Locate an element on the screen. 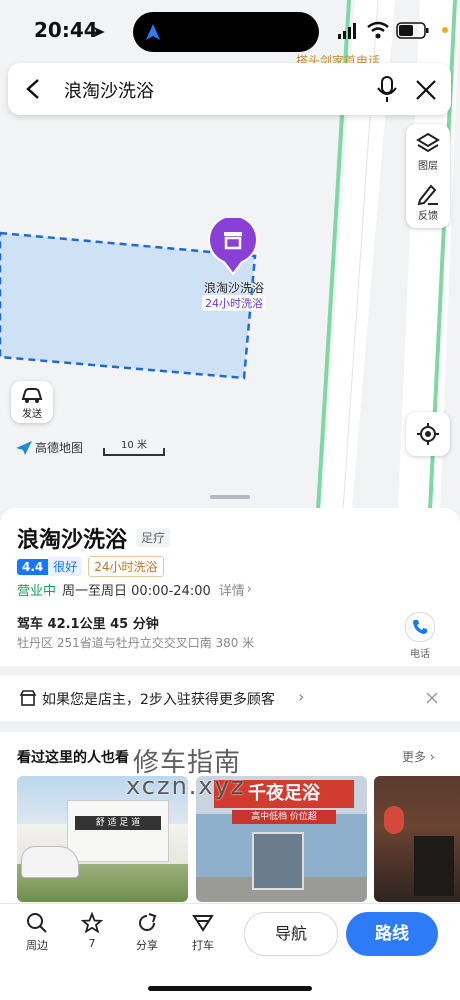 The height and width of the screenshot is (1000, 460). building-shape is located at coordinates (118, 831).